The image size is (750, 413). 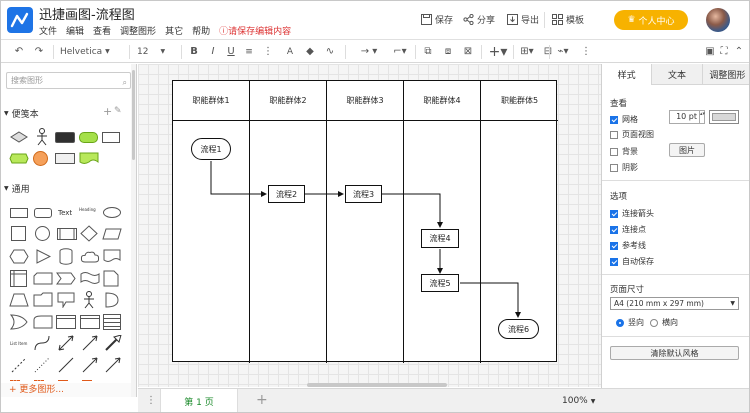 What do you see at coordinates (201, 30) in the screenshot?
I see `menu-help: 帮助` at bounding box center [201, 30].